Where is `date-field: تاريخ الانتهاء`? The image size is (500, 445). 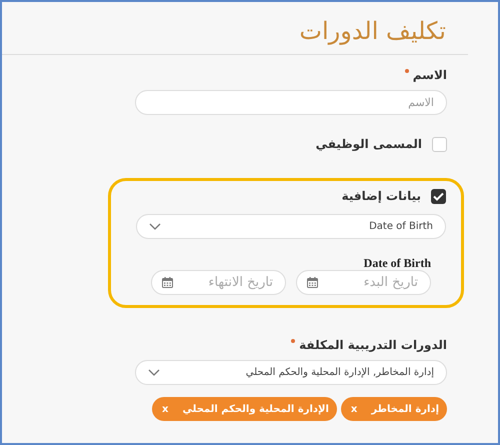
date-field: تاريخ الانتهاء is located at coordinates (218, 282).